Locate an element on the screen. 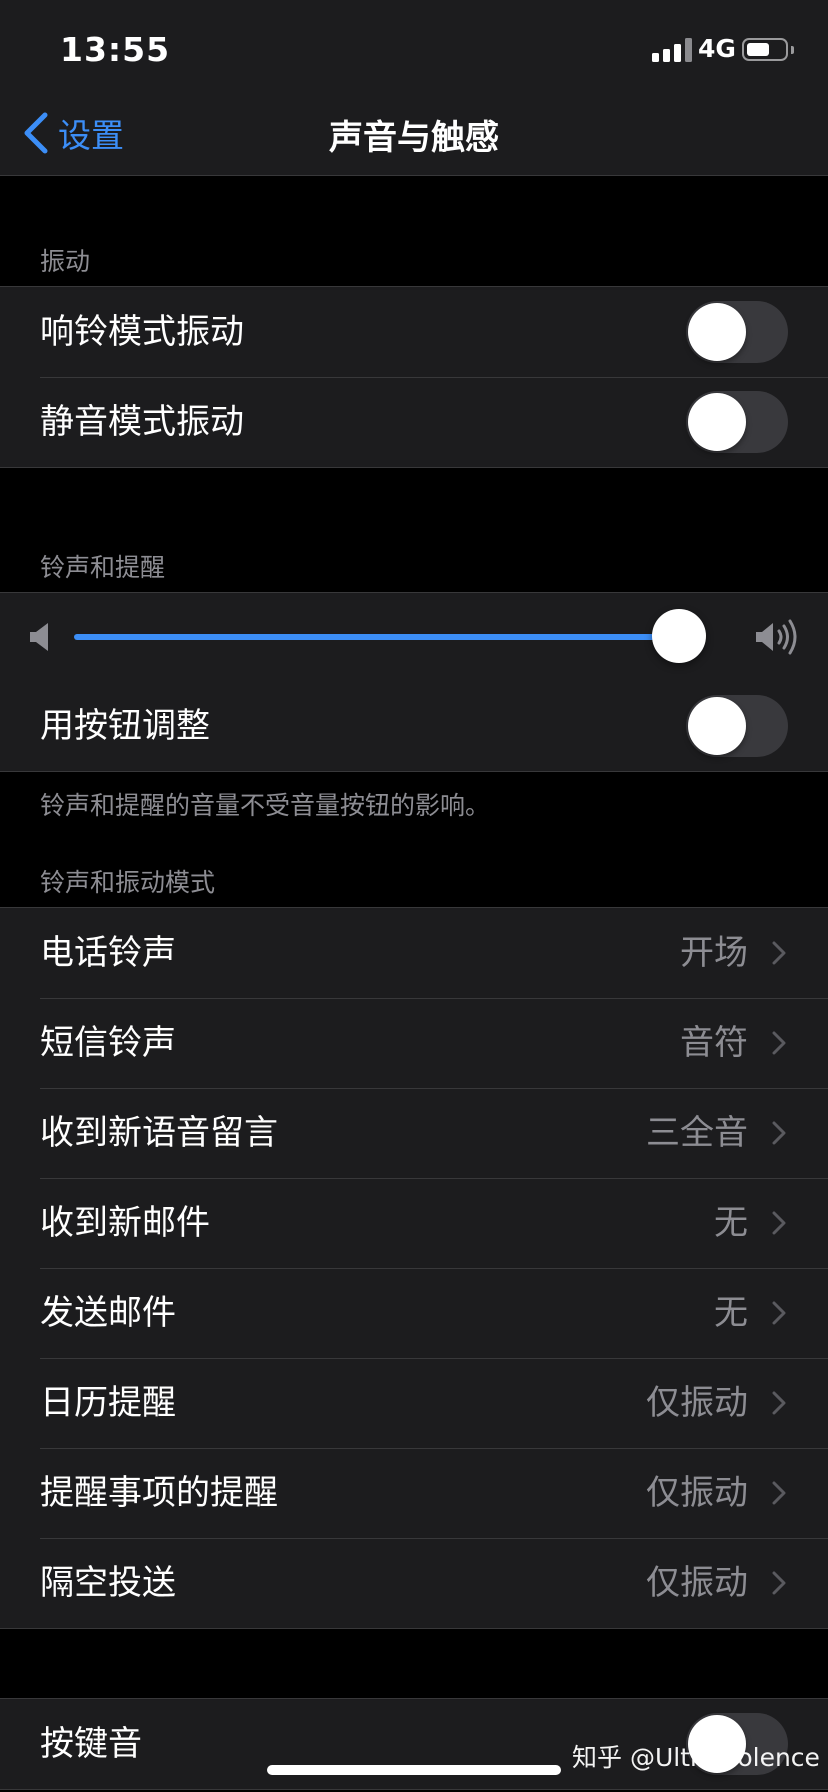 The height and width of the screenshot is (1792, 828). battery-cap is located at coordinates (792, 50).